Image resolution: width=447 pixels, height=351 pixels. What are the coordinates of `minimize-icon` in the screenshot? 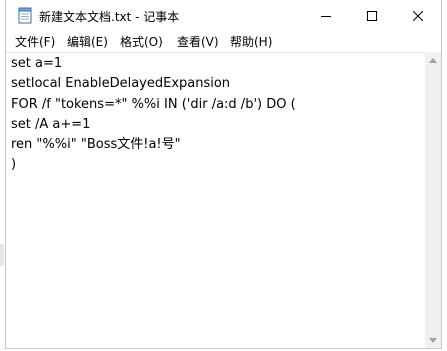 It's located at (326, 16).